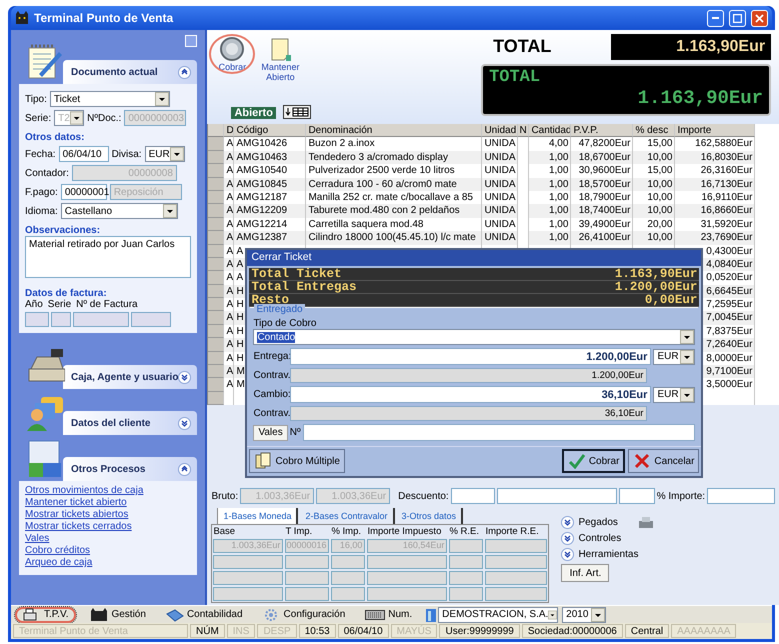 Image resolution: width=779 pixels, height=644 pixels. I want to click on process-link: Mostrar tickets cerrados, so click(108, 527).